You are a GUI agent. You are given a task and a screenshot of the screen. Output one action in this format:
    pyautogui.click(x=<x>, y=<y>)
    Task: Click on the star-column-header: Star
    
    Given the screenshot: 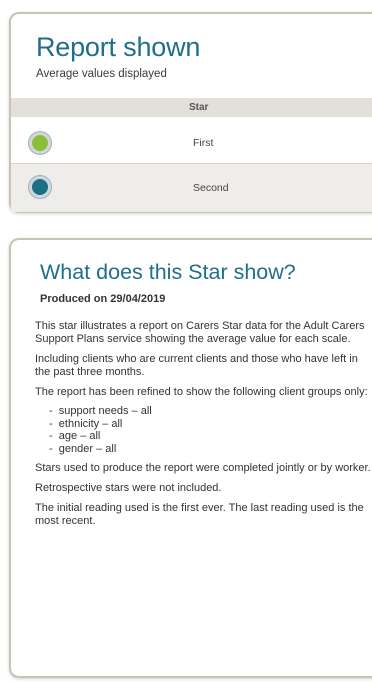 What is the action you would take?
    pyautogui.click(x=191, y=107)
    